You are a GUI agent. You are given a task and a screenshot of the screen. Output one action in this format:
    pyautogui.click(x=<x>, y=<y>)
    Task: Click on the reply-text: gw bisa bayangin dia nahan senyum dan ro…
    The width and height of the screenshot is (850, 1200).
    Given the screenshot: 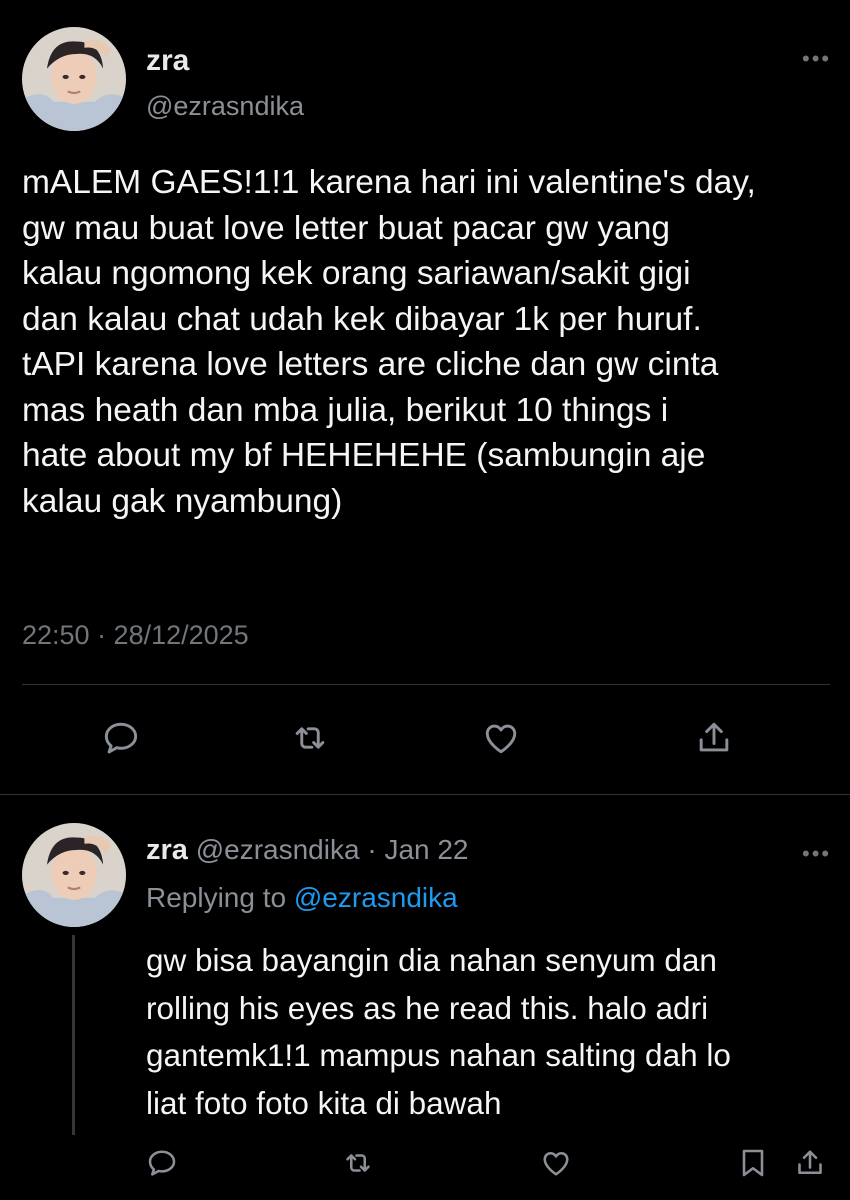 What is the action you would take?
    pyautogui.click(x=438, y=1031)
    